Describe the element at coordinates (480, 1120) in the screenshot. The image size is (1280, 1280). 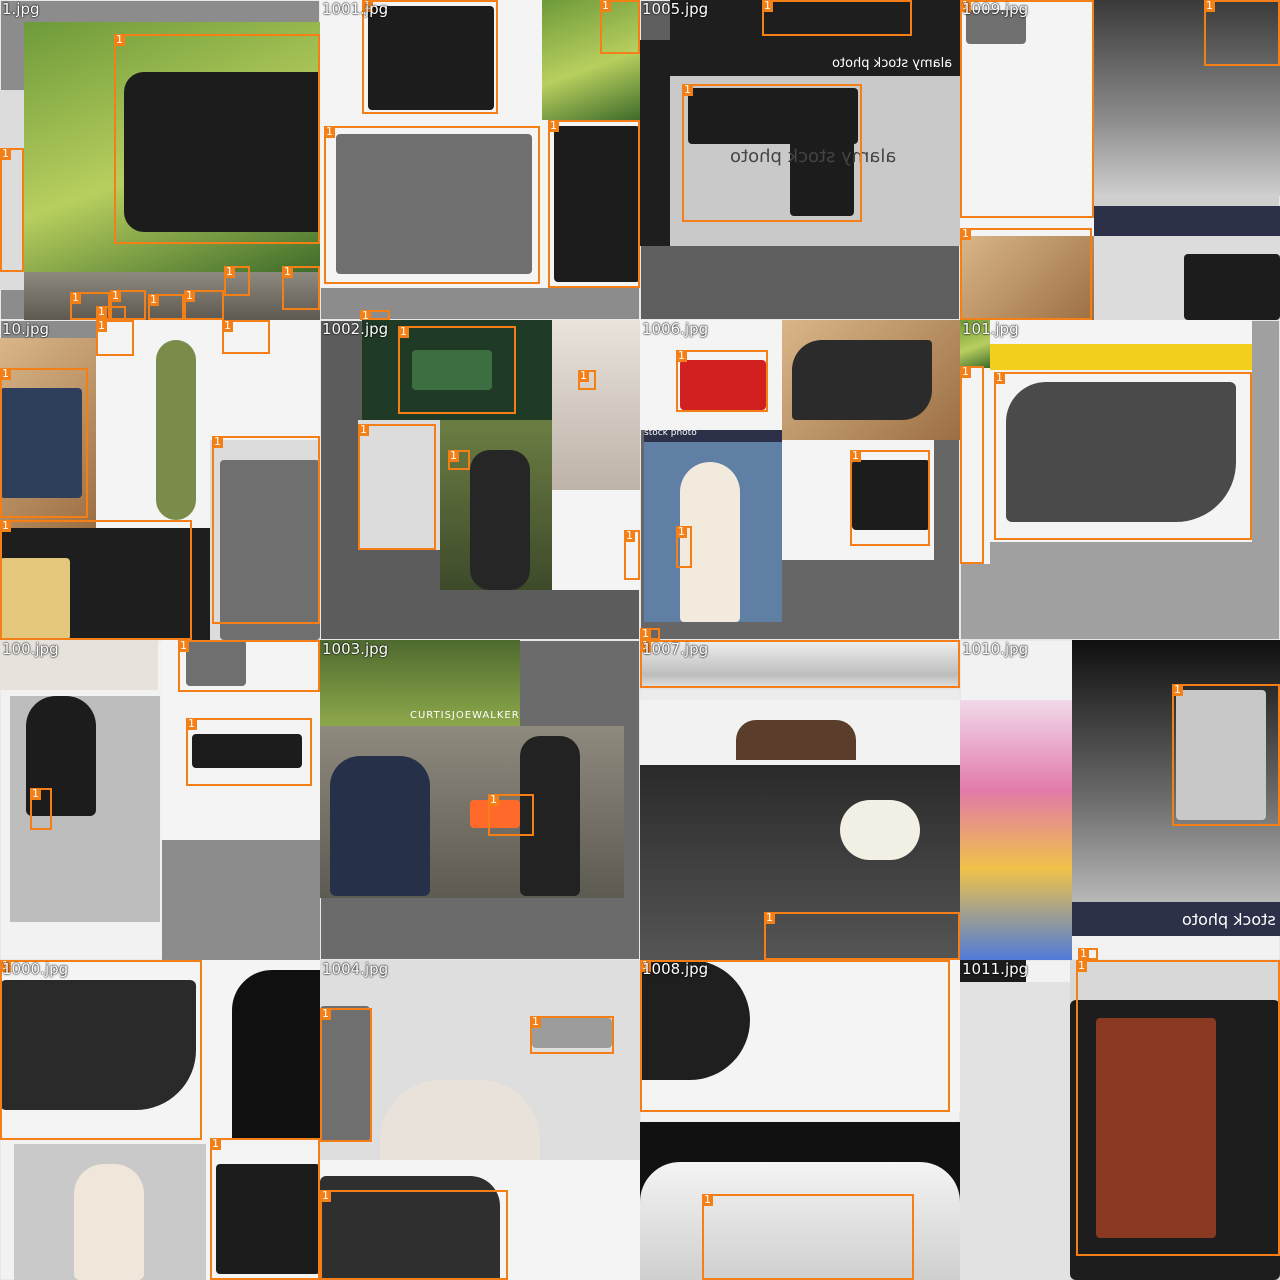
I see `mosaic-tile: 1004.jpg 1 1 1` at that location.